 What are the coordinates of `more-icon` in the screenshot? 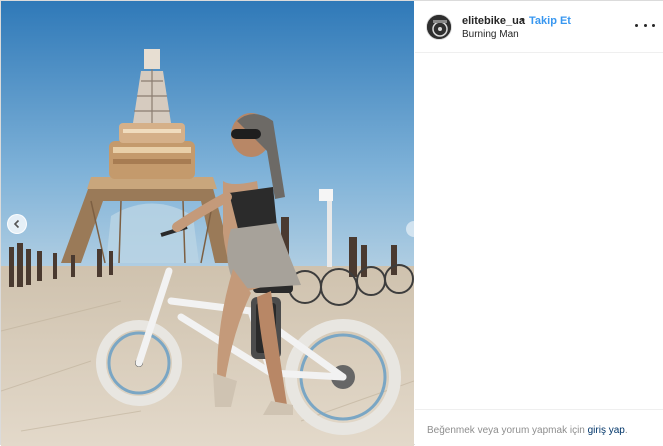 It's located at (645, 25).